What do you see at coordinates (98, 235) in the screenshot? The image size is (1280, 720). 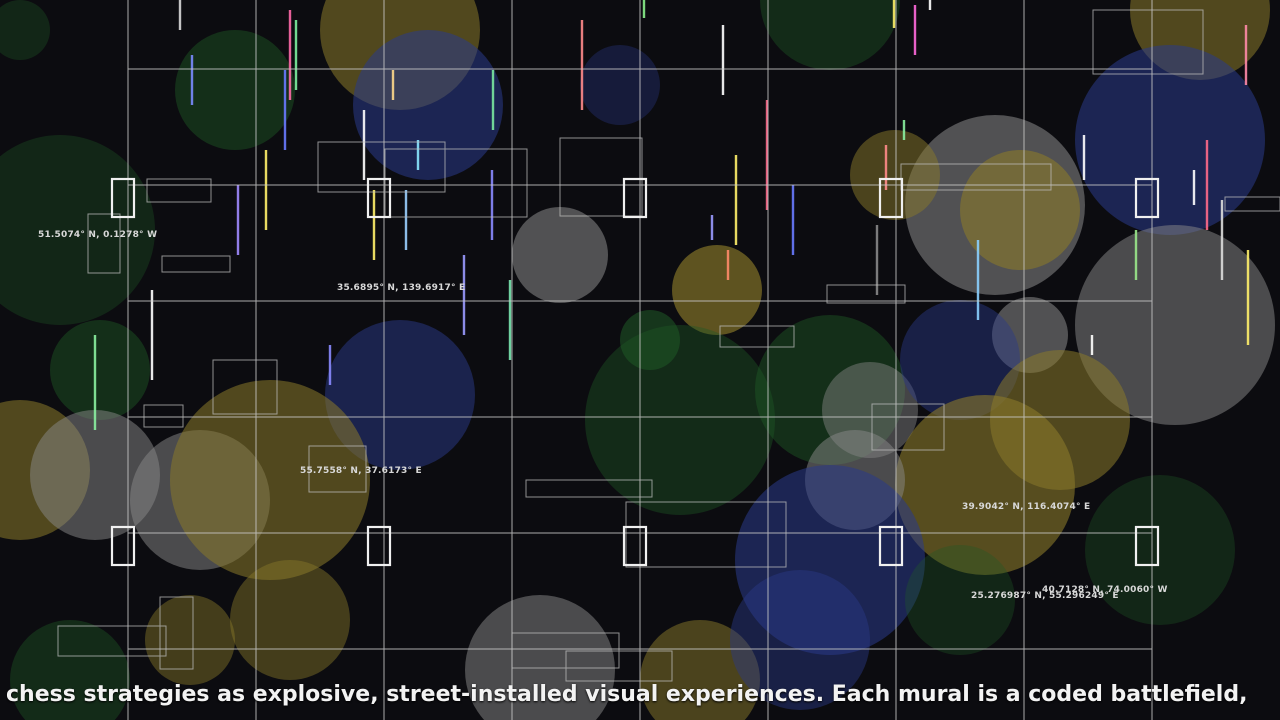 I see `coordinate-label-london: 51.5074° N, 0.1278° W` at bounding box center [98, 235].